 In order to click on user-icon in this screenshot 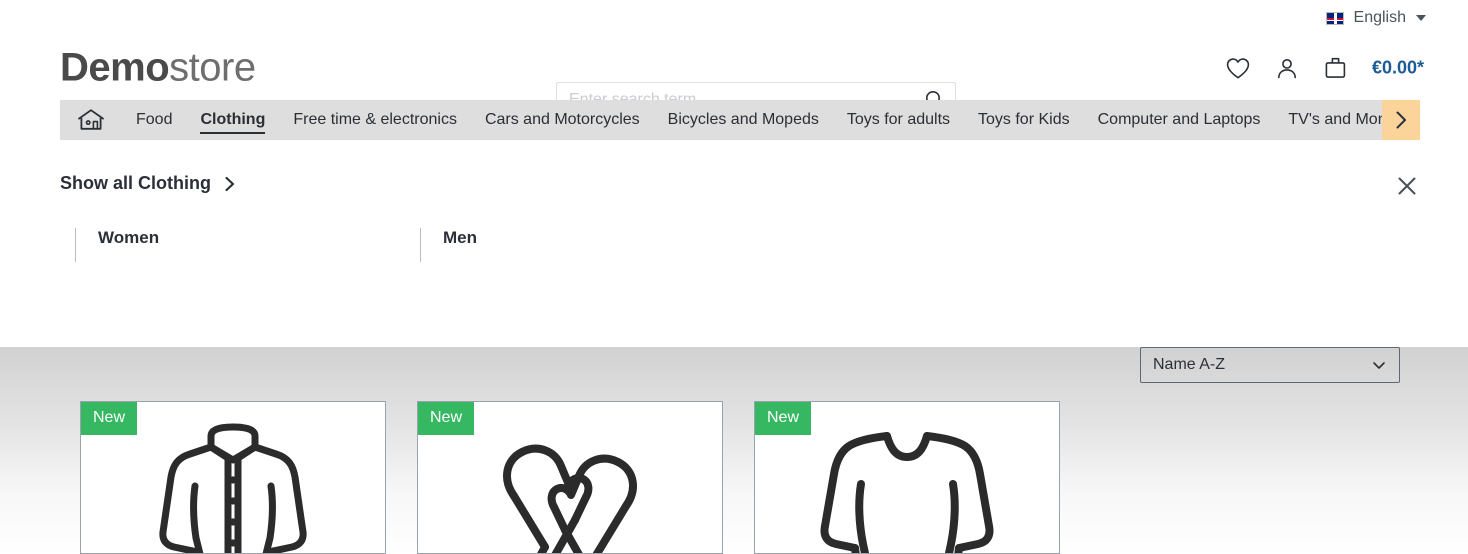, I will do `click(1286, 68)`.